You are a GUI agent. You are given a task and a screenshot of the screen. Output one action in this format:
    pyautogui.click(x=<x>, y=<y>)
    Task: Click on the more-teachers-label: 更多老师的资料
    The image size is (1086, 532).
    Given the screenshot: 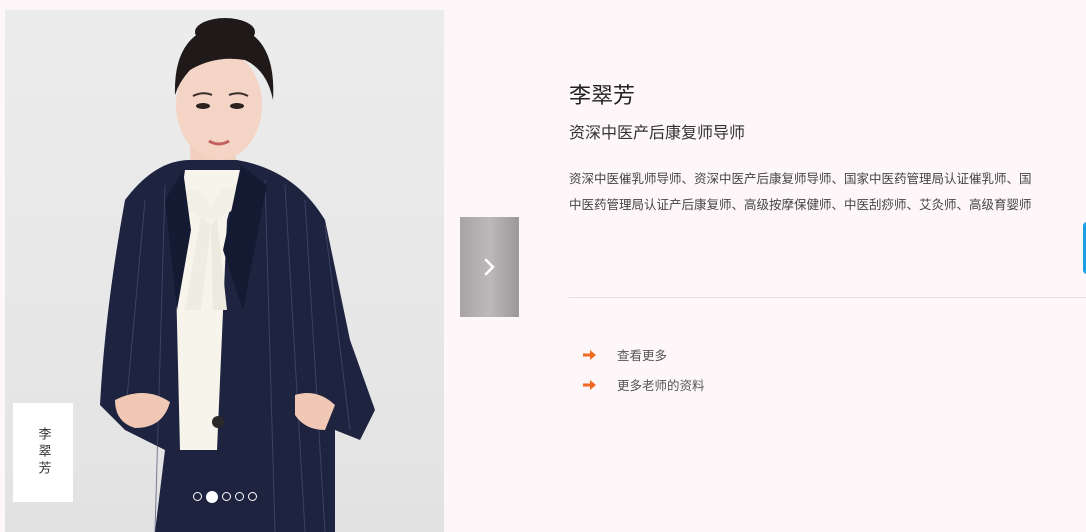 What is the action you would take?
    pyautogui.click(x=661, y=385)
    